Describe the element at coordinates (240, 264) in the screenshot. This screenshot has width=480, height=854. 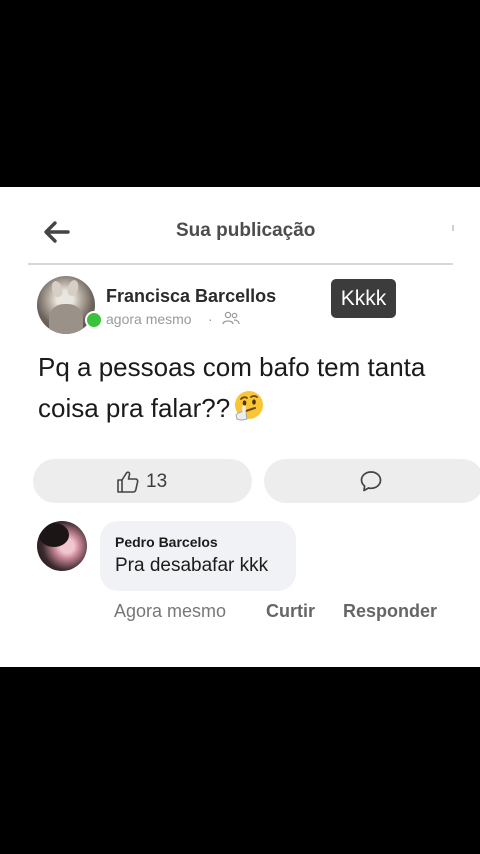
I see `header-divider` at that location.